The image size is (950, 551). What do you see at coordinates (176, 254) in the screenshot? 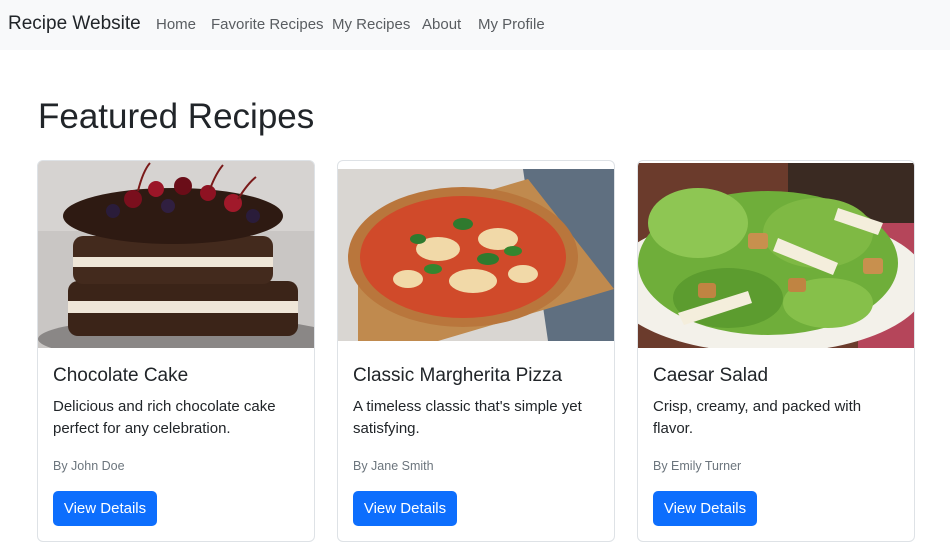
I see `chocolate-cake-image` at bounding box center [176, 254].